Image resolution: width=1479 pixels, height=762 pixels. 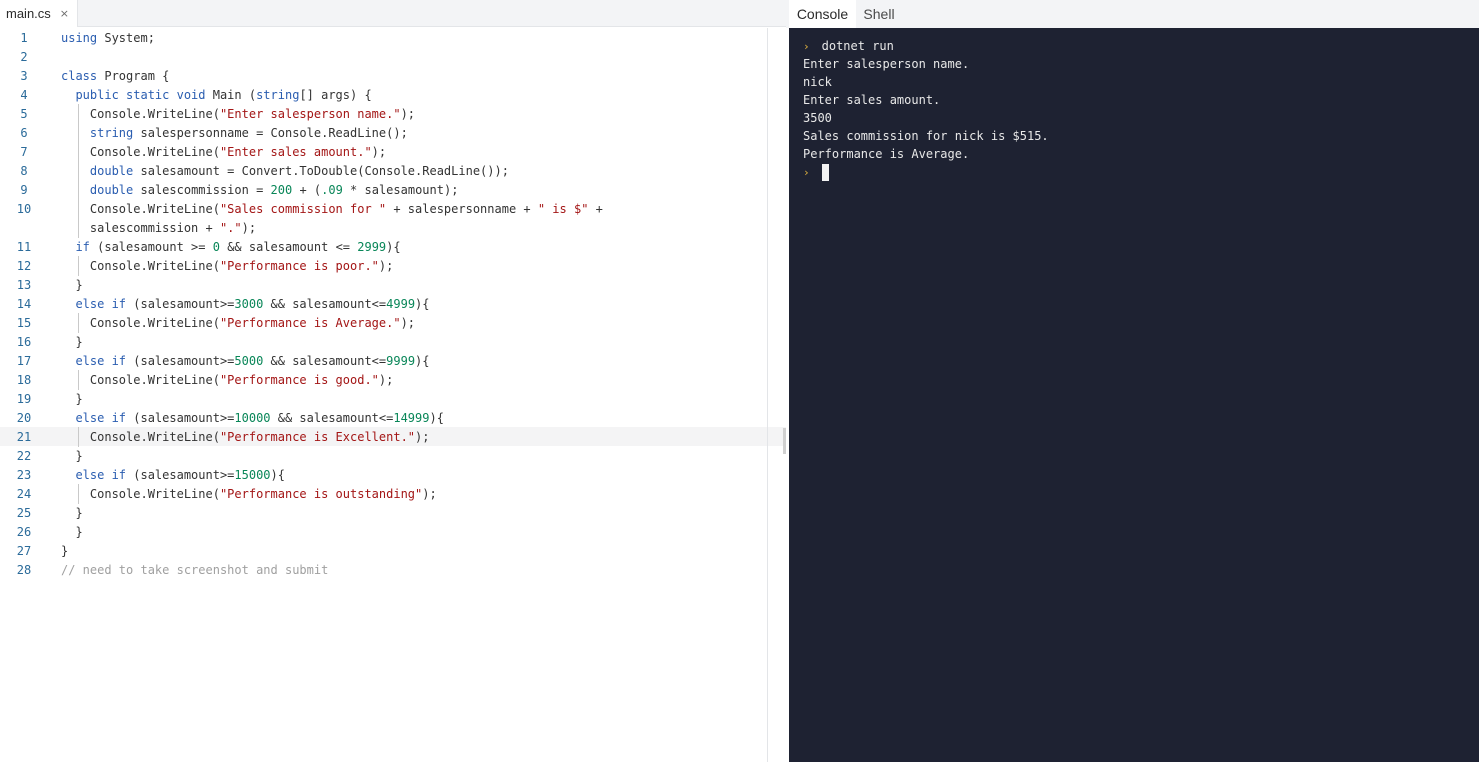 I want to click on code-token: + salespersonname +, so click(x=462, y=208).